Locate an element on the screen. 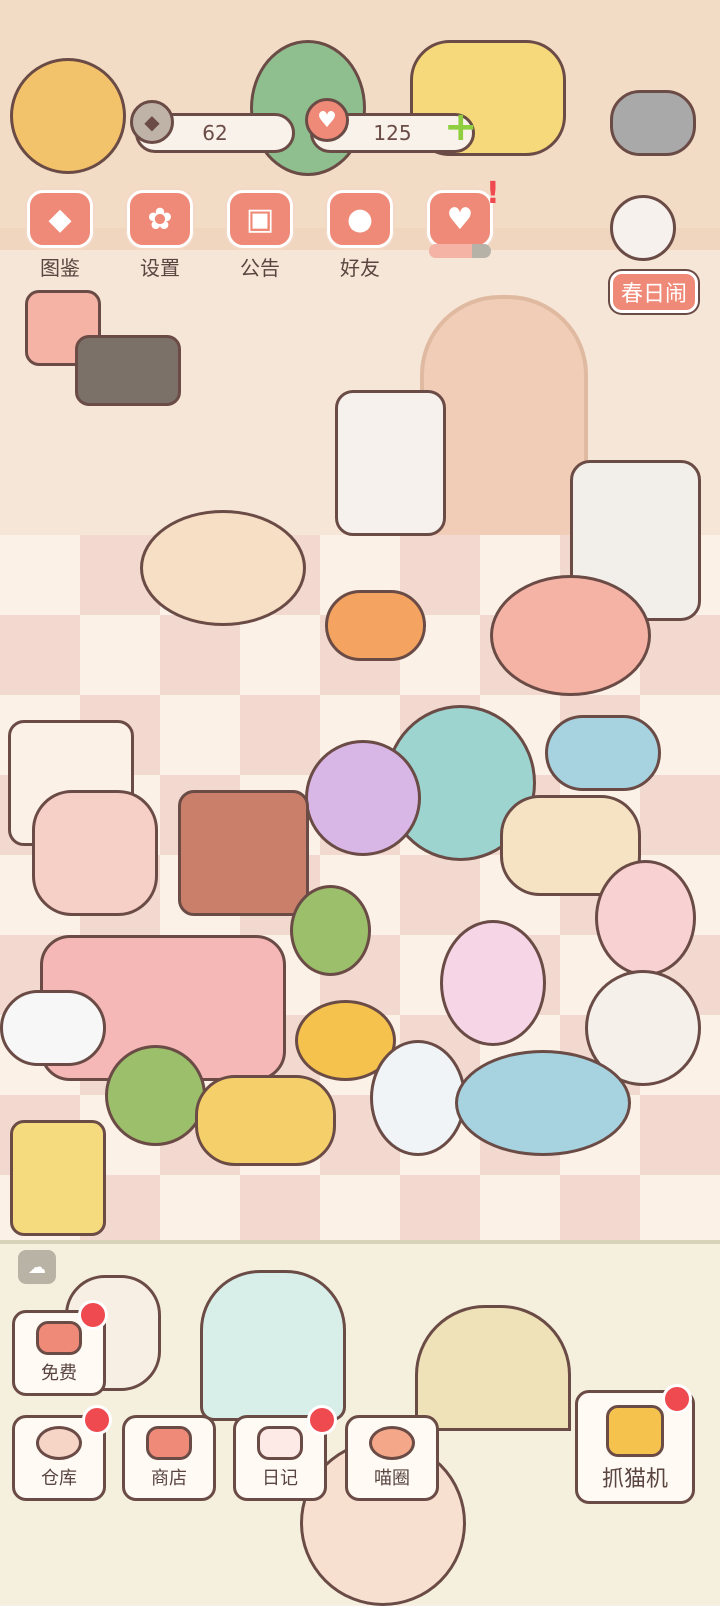 The height and width of the screenshot is (1606, 720). arched-shutter is located at coordinates (493, 1368).